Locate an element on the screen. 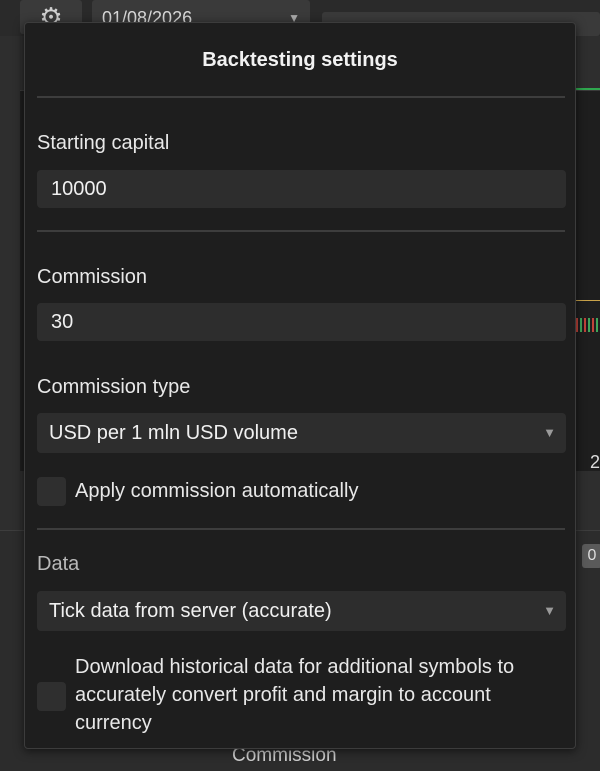 The width and height of the screenshot is (600, 771). download-historical-checkbox is located at coordinates (51, 696).